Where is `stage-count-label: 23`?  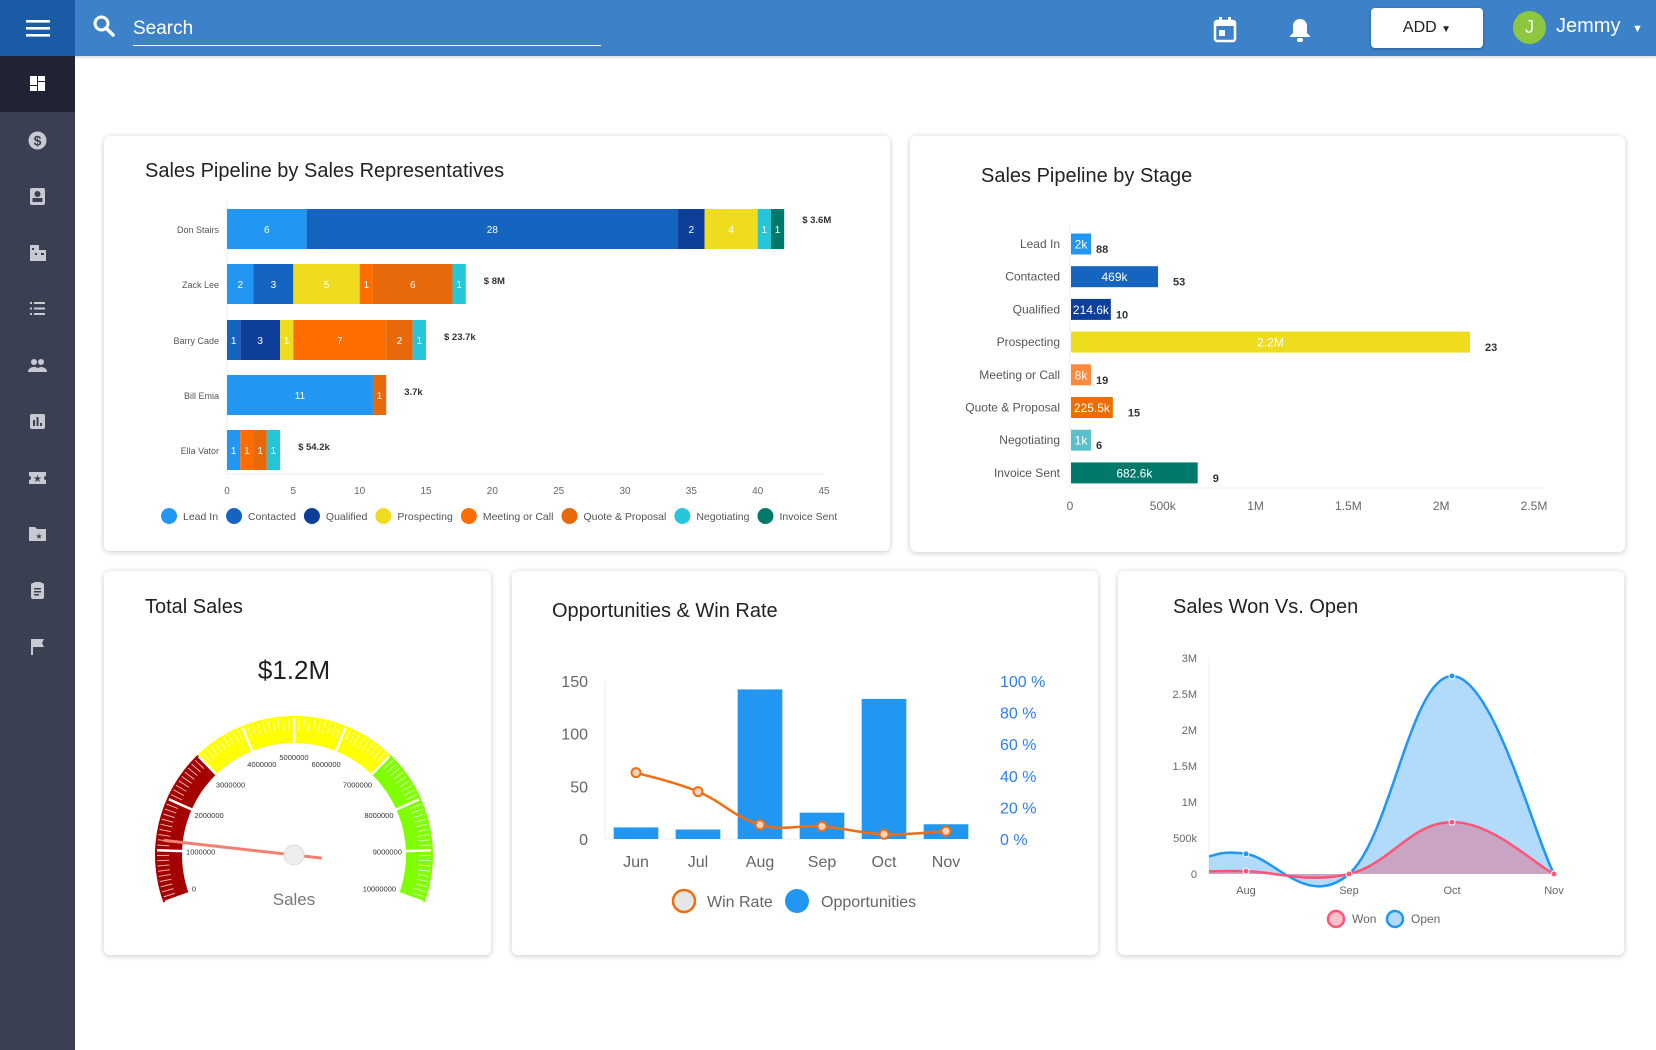 stage-count-label: 23 is located at coordinates (1491, 348).